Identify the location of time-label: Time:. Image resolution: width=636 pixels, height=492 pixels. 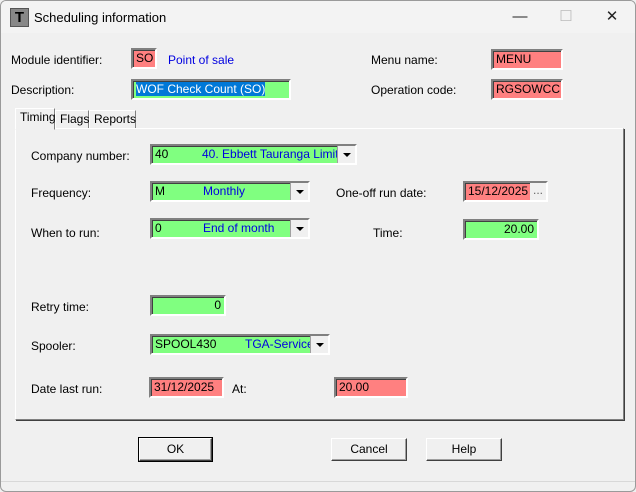
(388, 233).